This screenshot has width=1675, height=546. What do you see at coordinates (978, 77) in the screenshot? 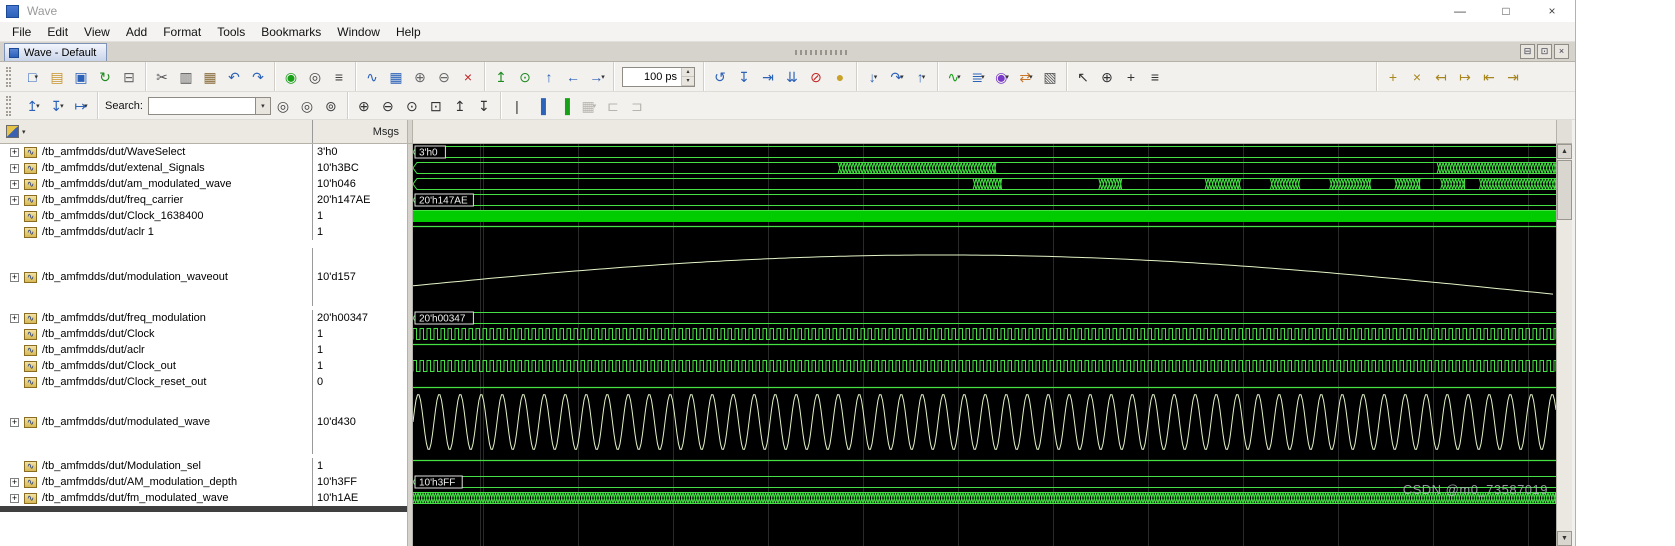
I see `add-to-list-button: ≣ ▾` at bounding box center [978, 77].